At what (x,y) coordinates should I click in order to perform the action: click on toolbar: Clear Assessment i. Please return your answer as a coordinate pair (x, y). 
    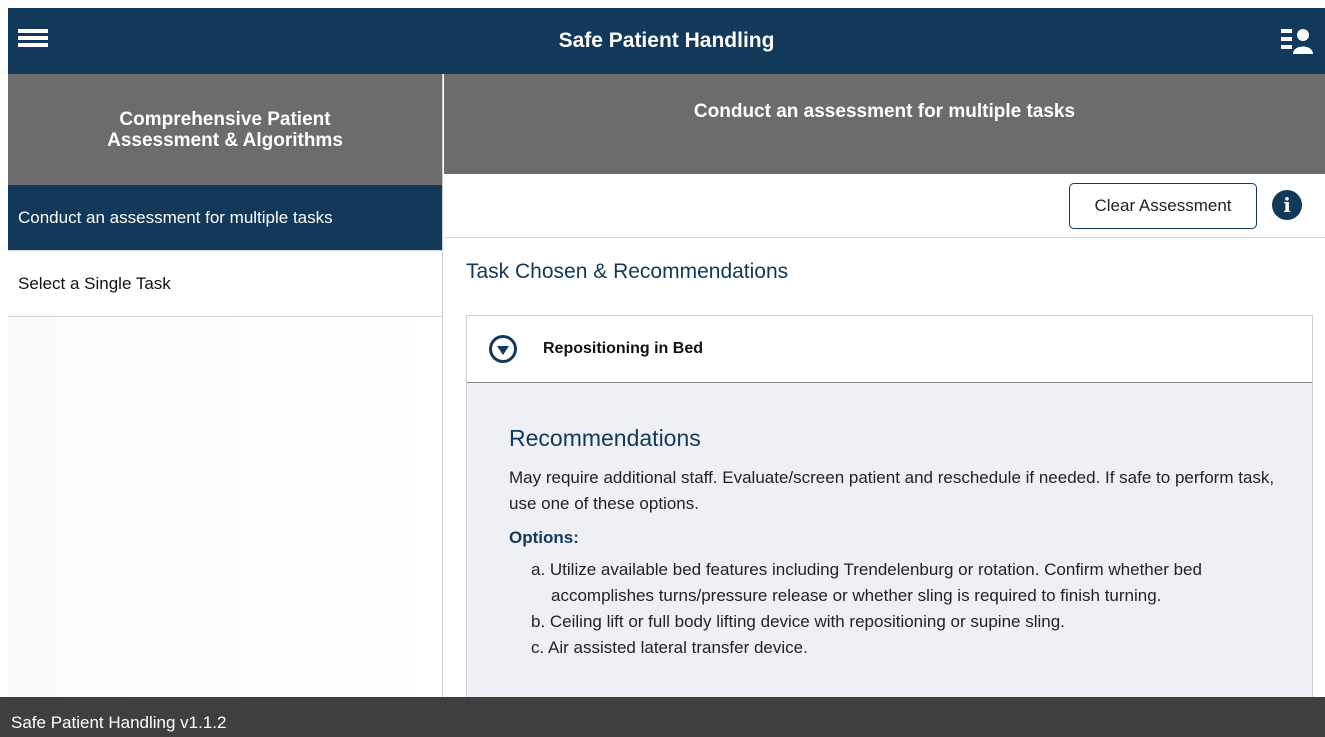
    Looking at the image, I should click on (884, 206).